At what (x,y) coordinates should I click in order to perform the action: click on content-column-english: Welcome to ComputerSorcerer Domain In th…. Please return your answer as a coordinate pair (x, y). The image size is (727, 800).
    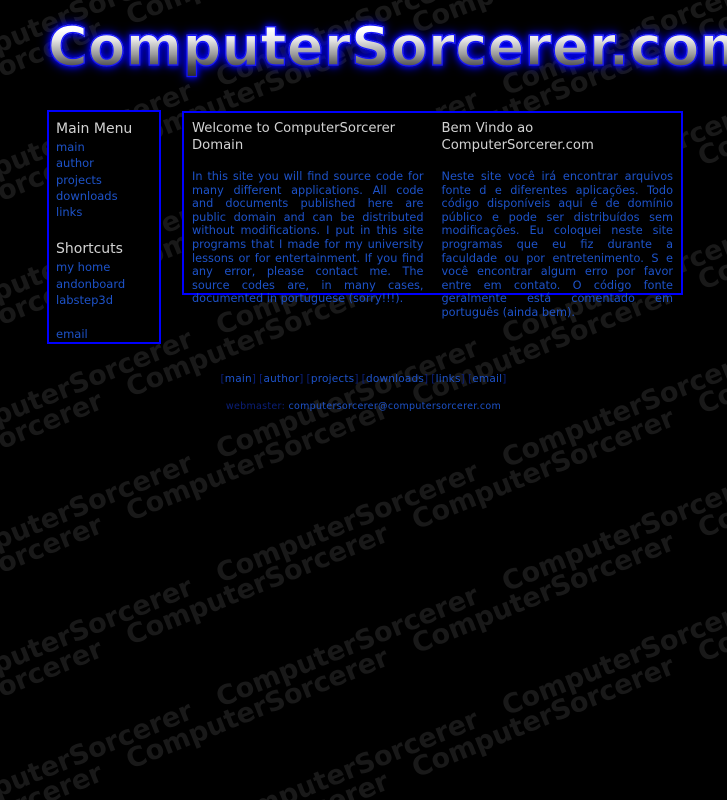
    Looking at the image, I should click on (312, 220).